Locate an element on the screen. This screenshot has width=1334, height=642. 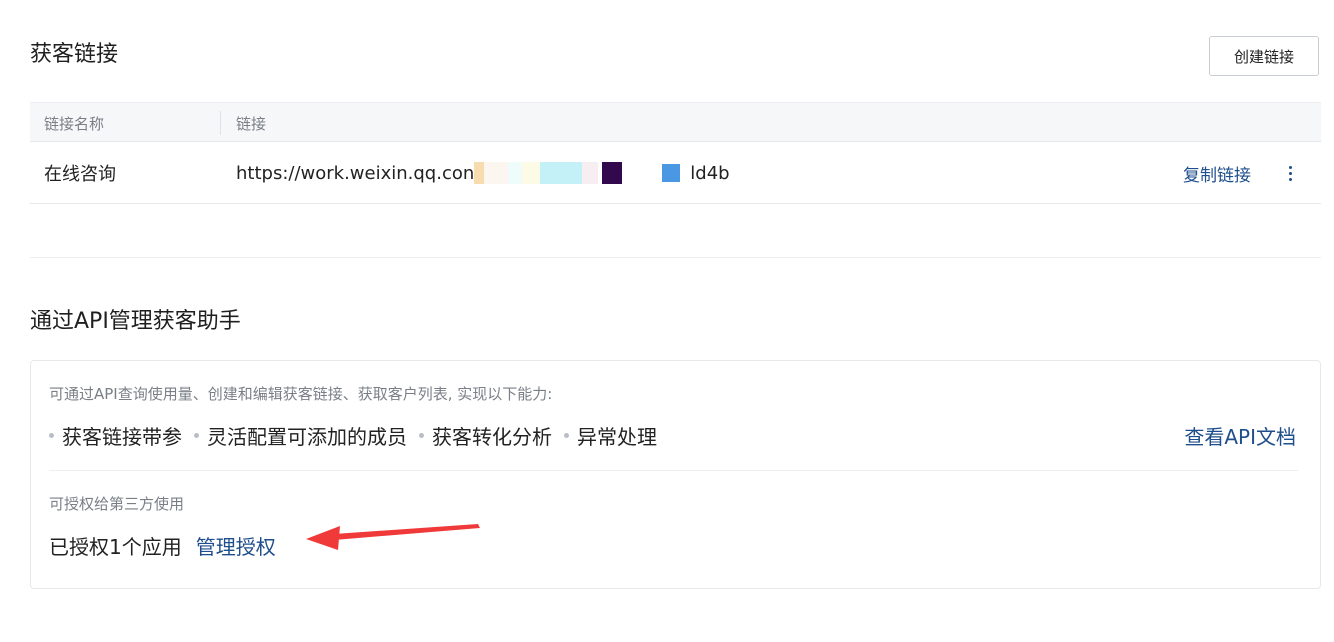
link-url-suffix: ld4b is located at coordinates (710, 173).